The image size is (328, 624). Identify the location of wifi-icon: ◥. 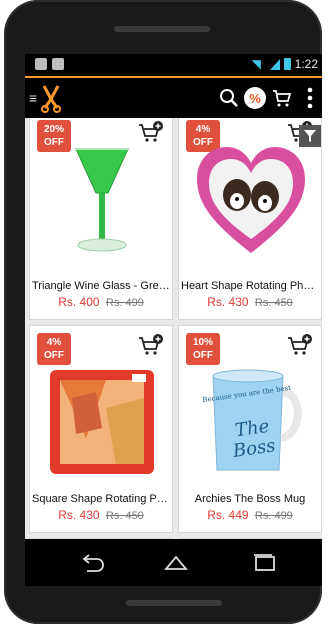
(256, 64).